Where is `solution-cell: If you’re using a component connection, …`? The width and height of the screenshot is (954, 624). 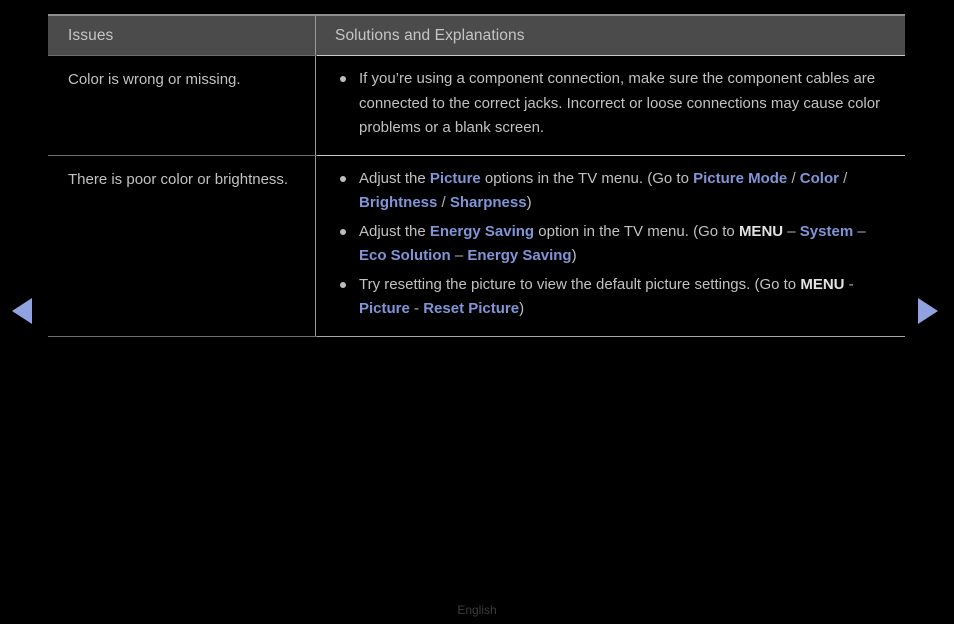 solution-cell: If you’re using a component connection, … is located at coordinates (610, 105).